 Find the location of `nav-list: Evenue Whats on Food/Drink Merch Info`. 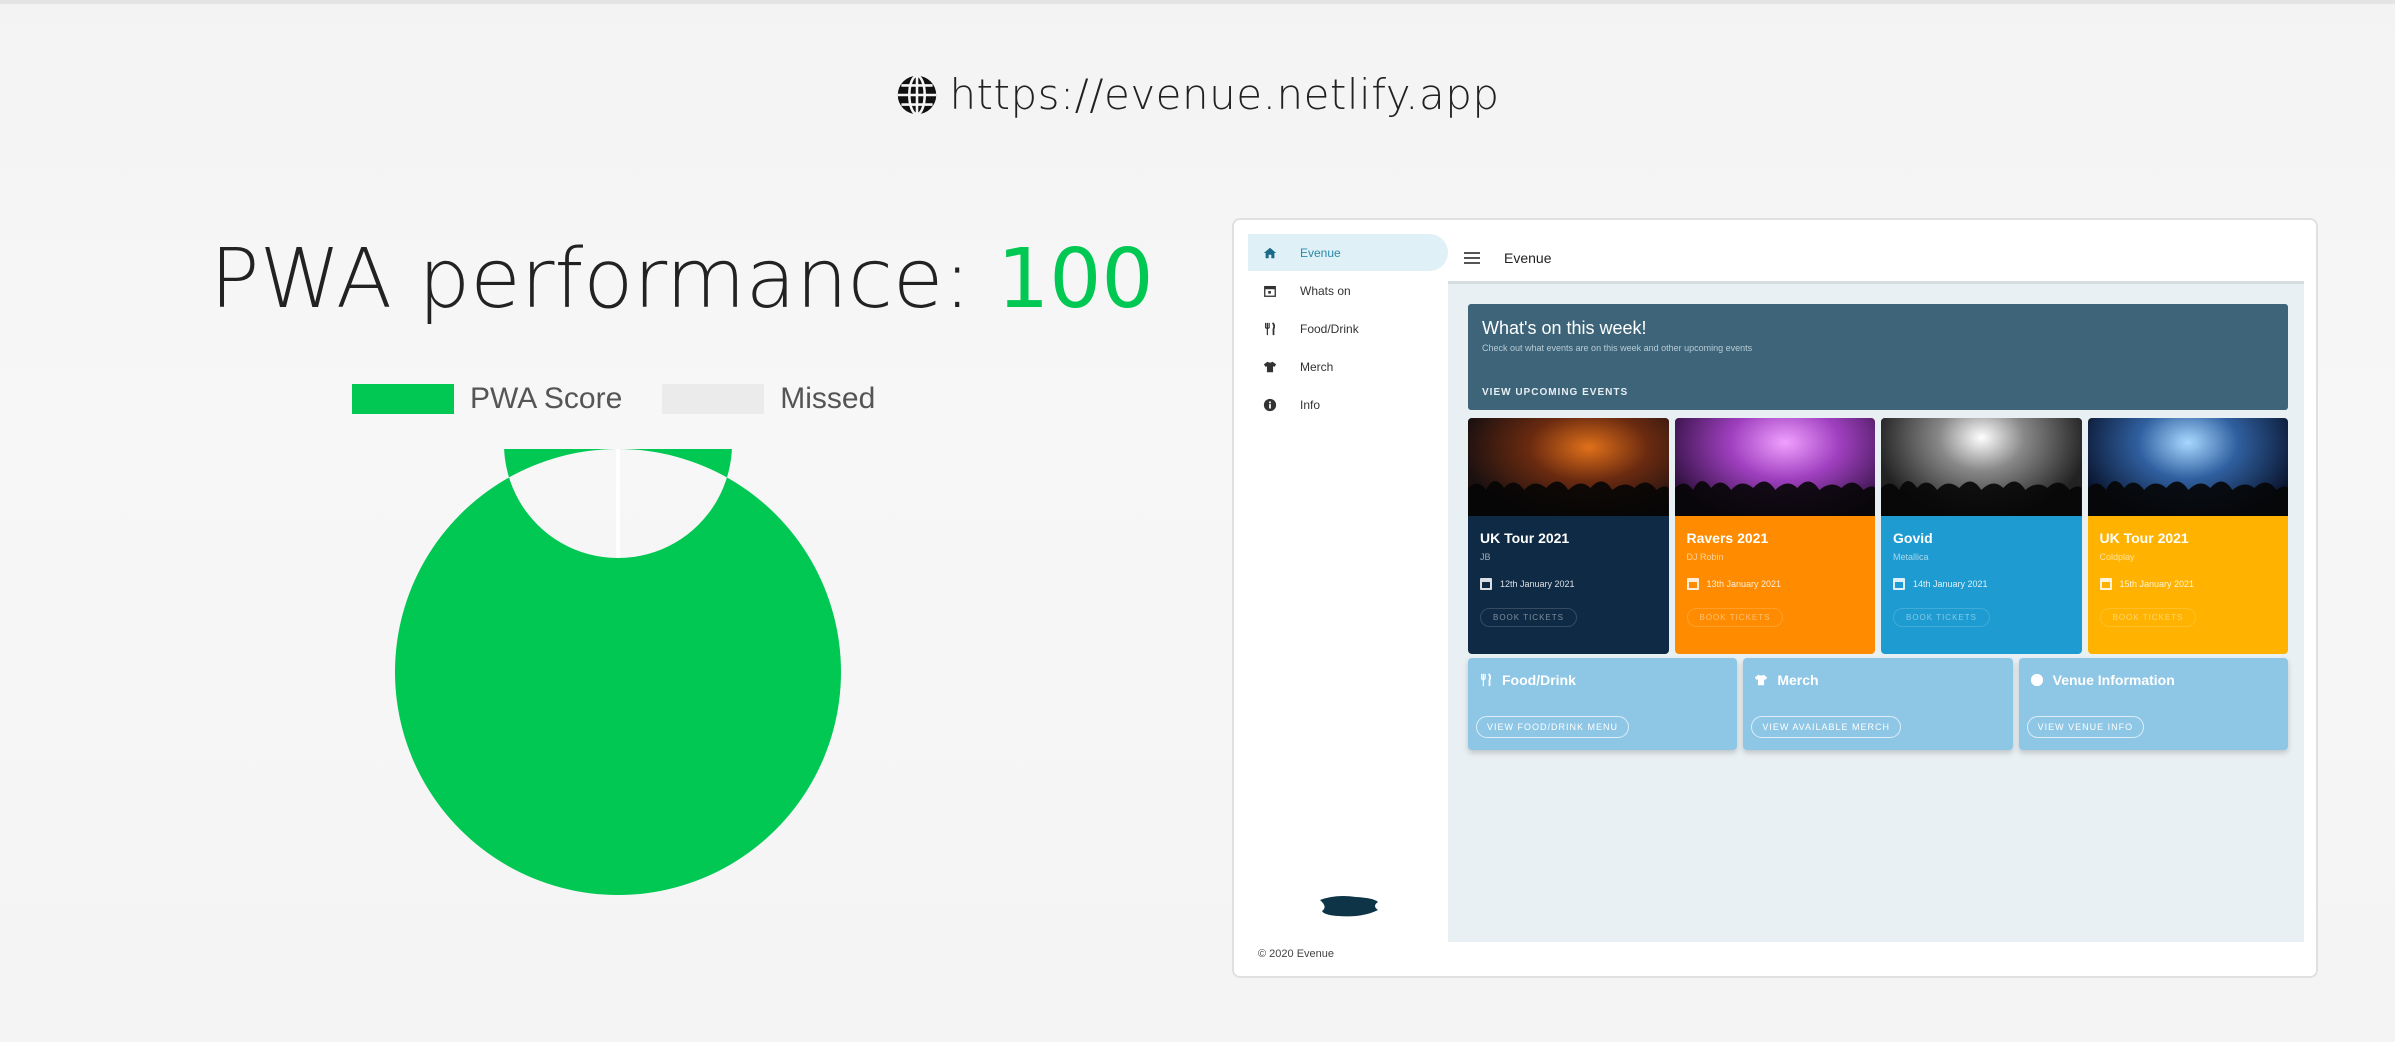

nav-list: Evenue Whats on Food/Drink Merch Info is located at coordinates (1348, 328).